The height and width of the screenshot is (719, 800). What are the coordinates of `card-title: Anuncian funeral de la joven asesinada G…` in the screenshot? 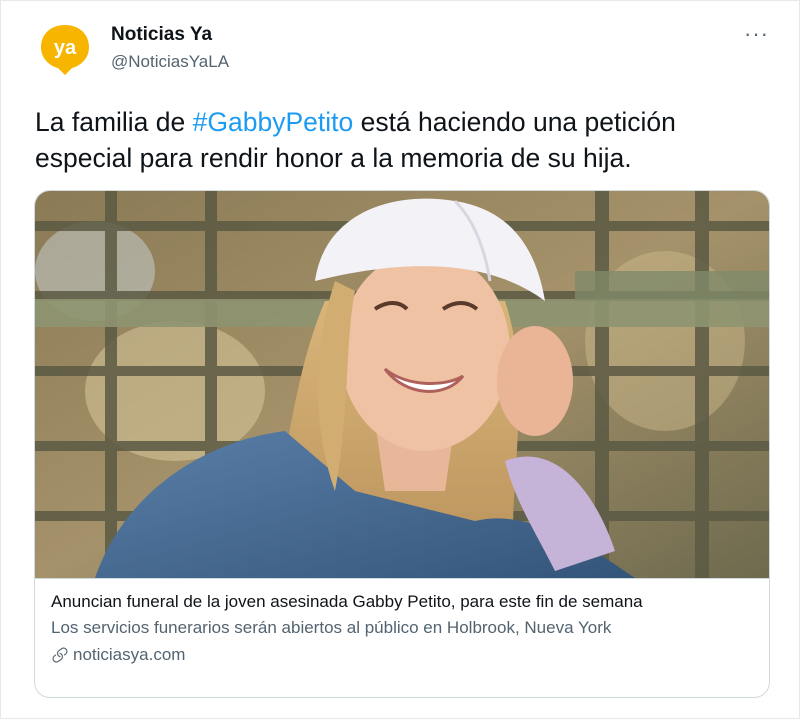 It's located at (406, 602).